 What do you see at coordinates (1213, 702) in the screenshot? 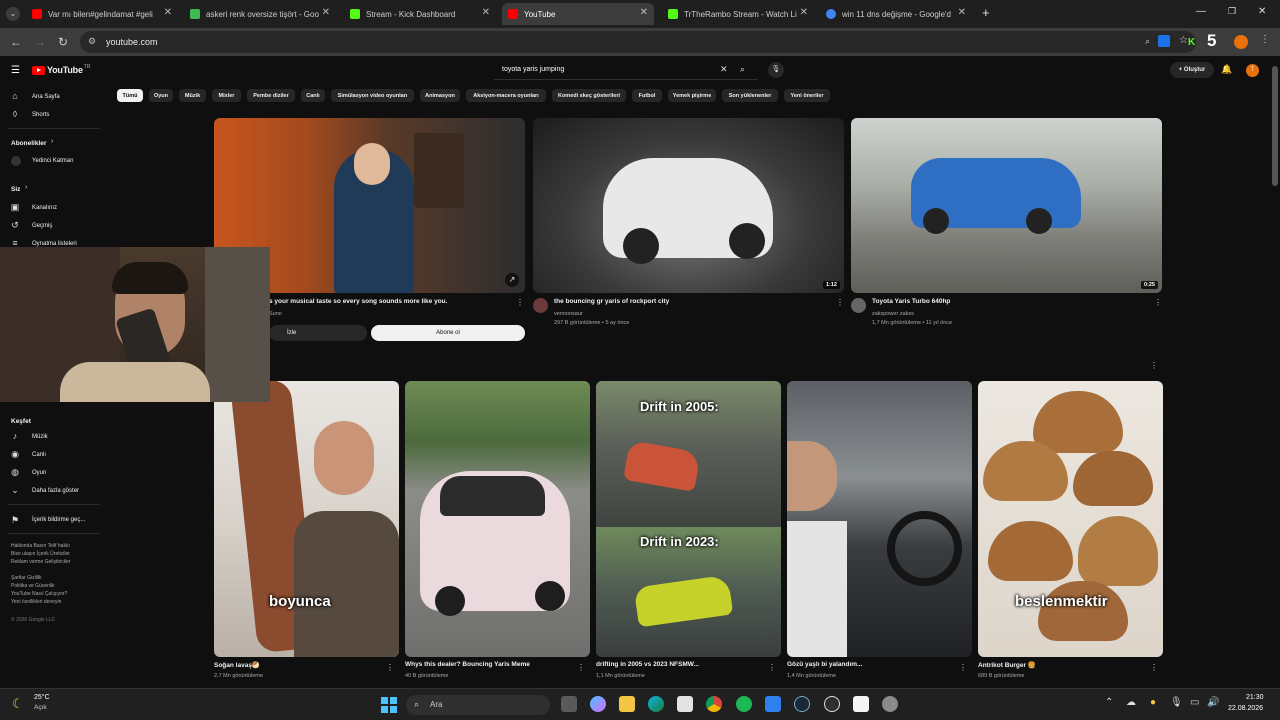
I see `volume-icon: 🔊` at bounding box center [1213, 702].